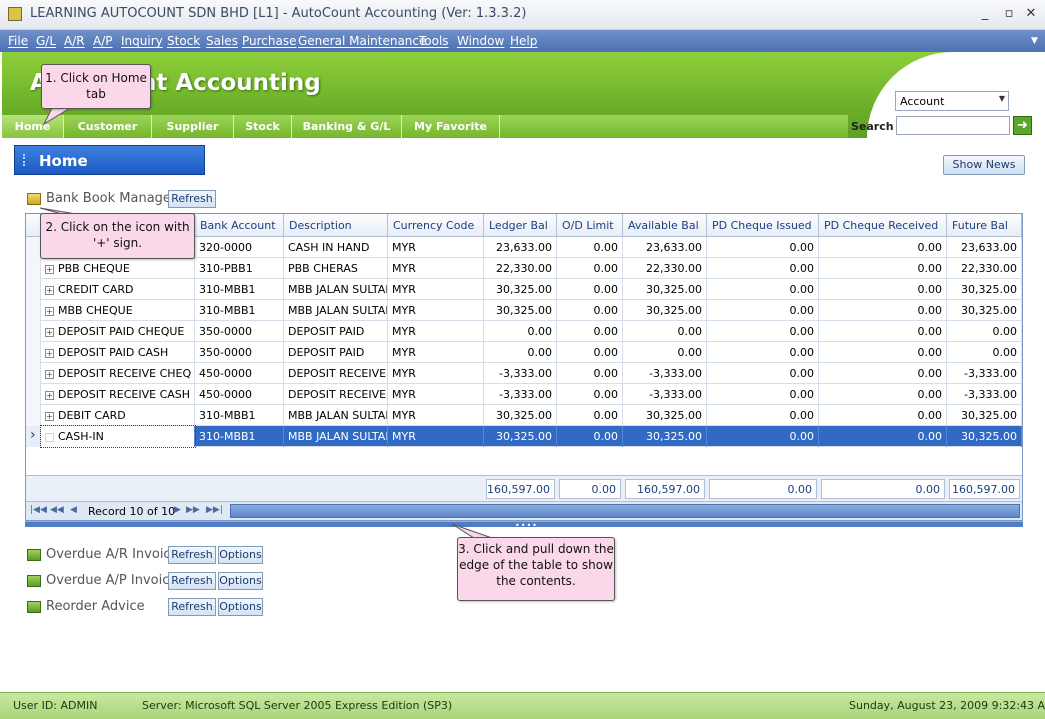  I want to click on close-button: ✕, so click(1031, 14).